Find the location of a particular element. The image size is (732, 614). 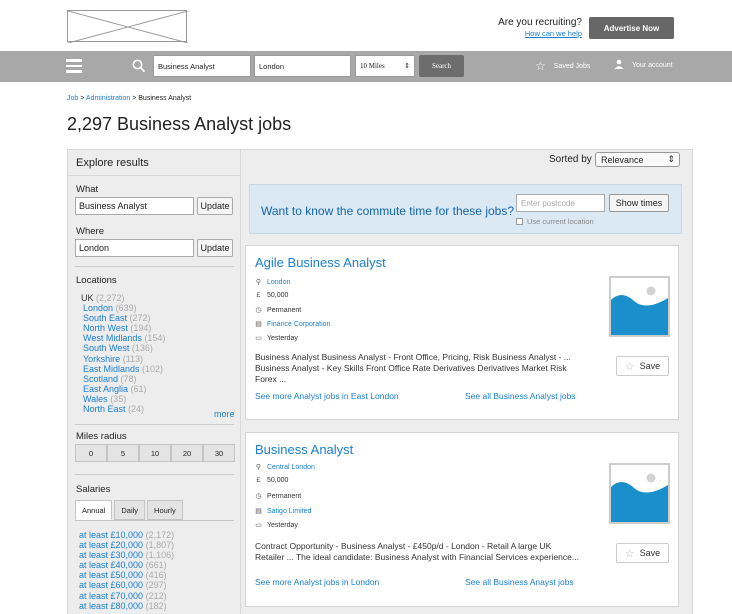

location-item: South West (136) is located at coordinates (123, 348).